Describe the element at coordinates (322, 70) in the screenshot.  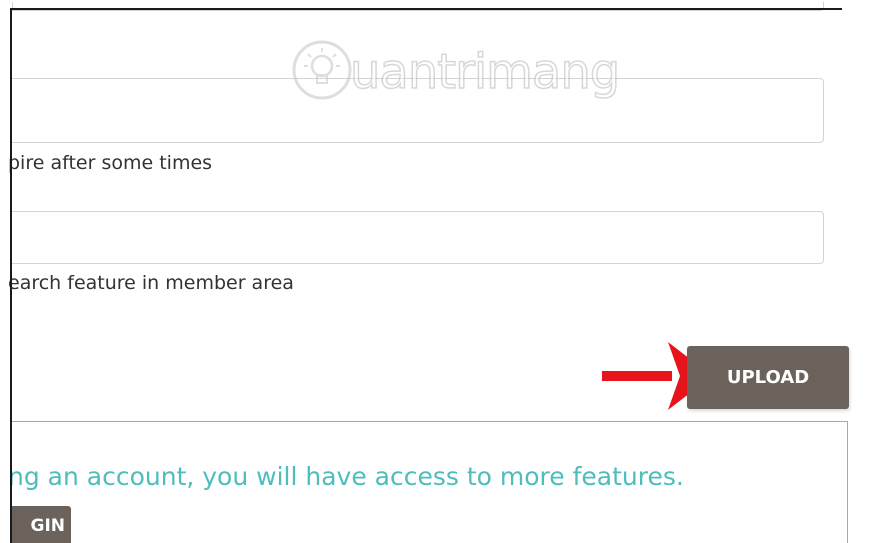
I see `lightbulb-icon` at that location.